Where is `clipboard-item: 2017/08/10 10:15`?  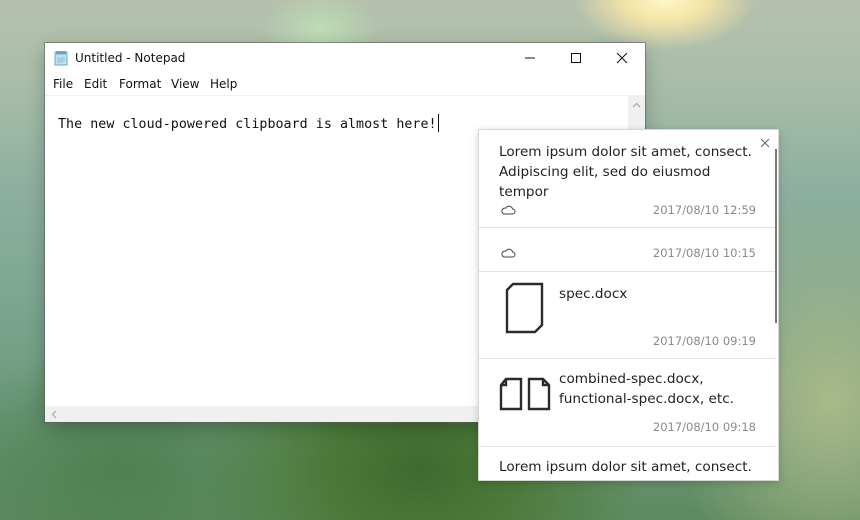
clipboard-item: 2017/08/10 10:15 is located at coordinates (627, 250).